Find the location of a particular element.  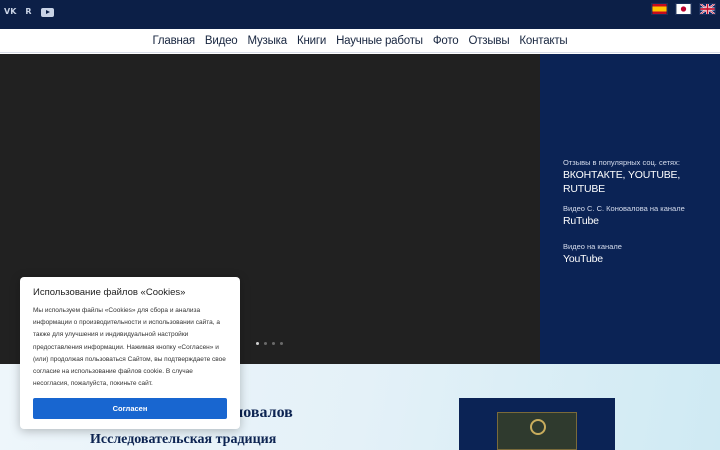

nav-item-home: Главная is located at coordinates (174, 41).